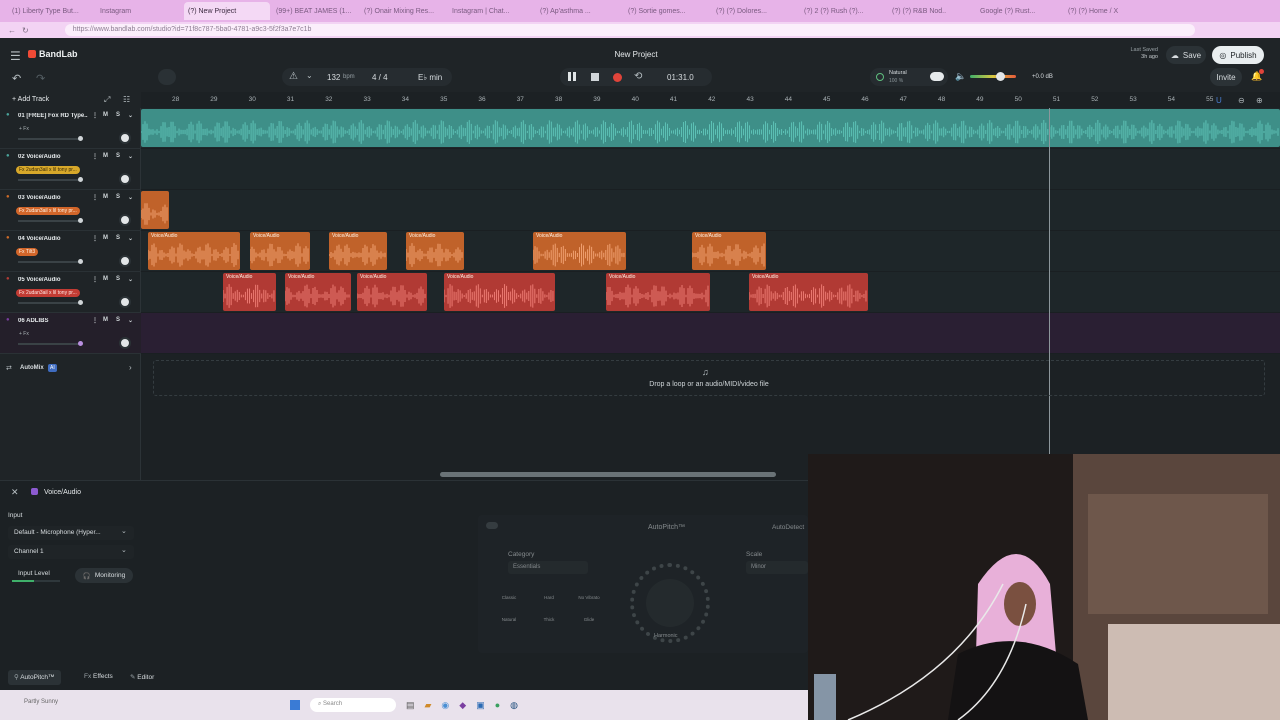 The height and width of the screenshot is (720, 1280). I want to click on audio-clip, so click(710, 128).